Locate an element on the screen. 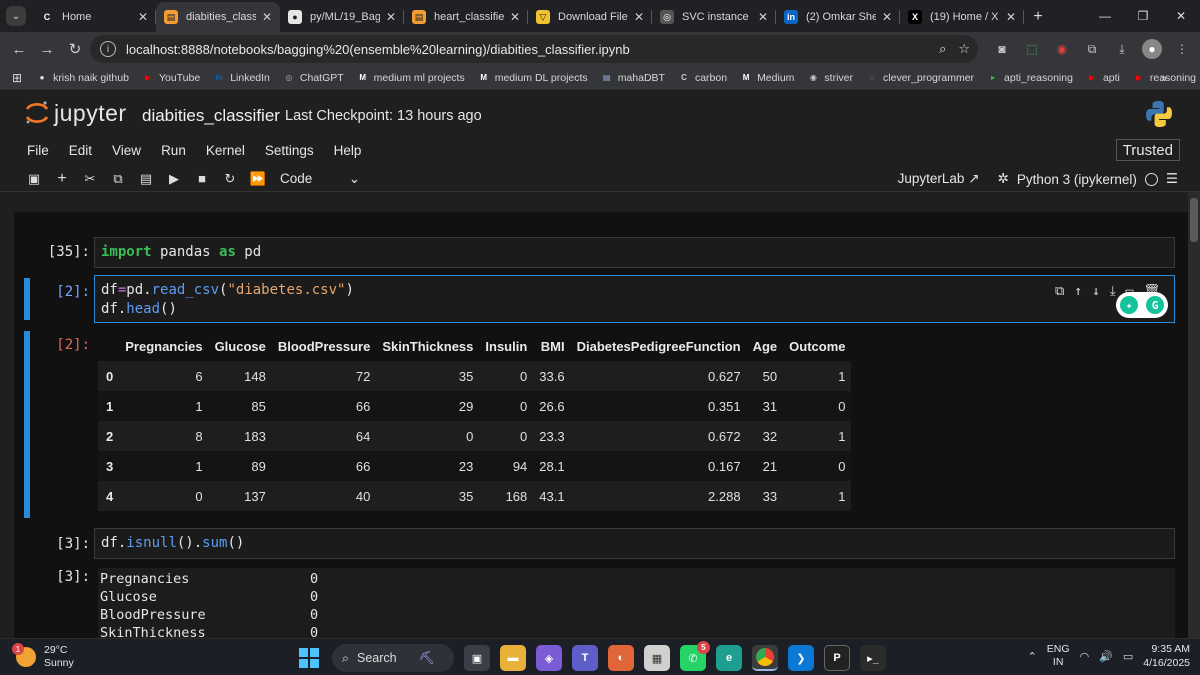 This screenshot has width=1200, height=675. run-icon: ▶ is located at coordinates (174, 179).